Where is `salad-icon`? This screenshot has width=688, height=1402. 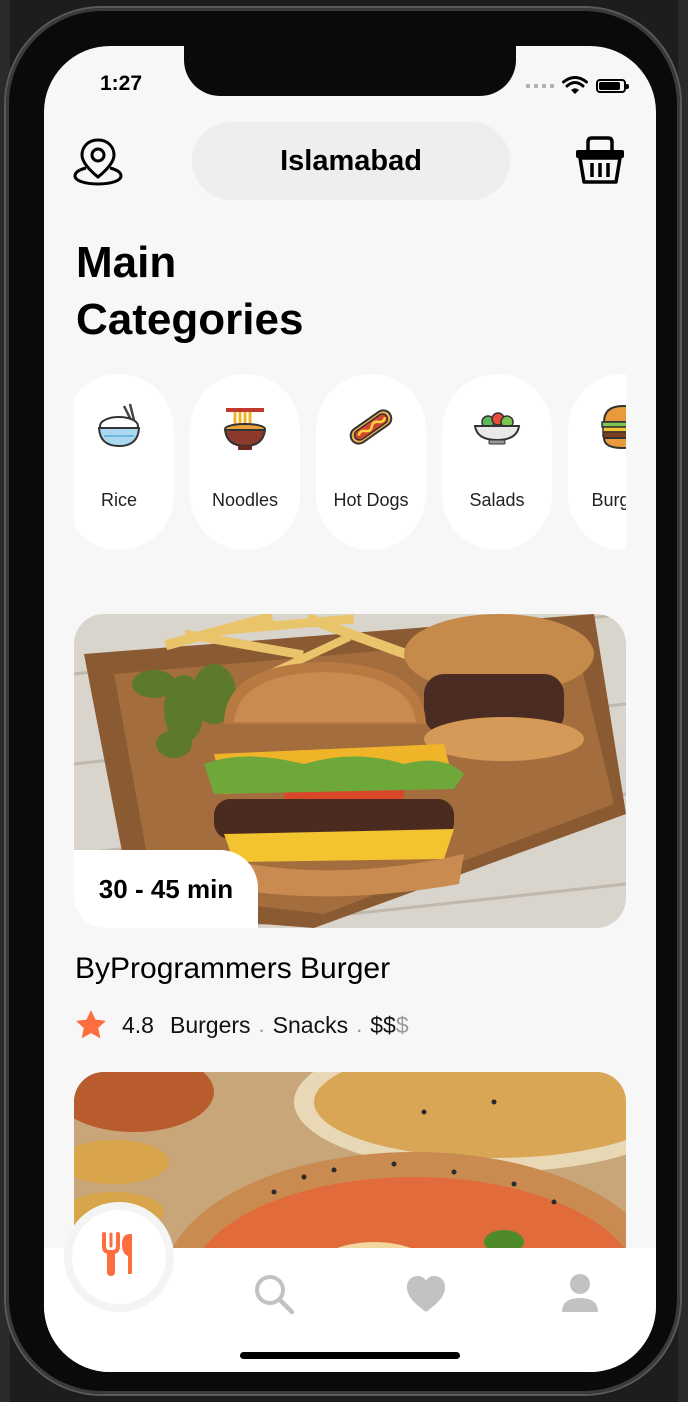 salad-icon is located at coordinates (497, 428).